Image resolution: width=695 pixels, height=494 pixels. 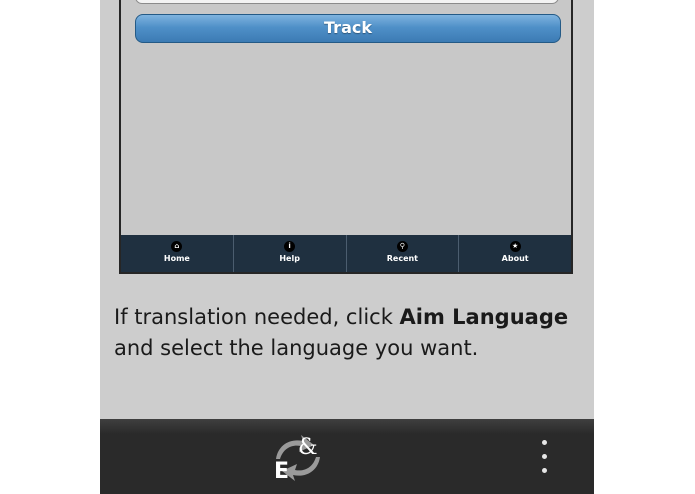 What do you see at coordinates (484, 317) in the screenshot?
I see `instruction-aim-language: Aim Language` at bounding box center [484, 317].